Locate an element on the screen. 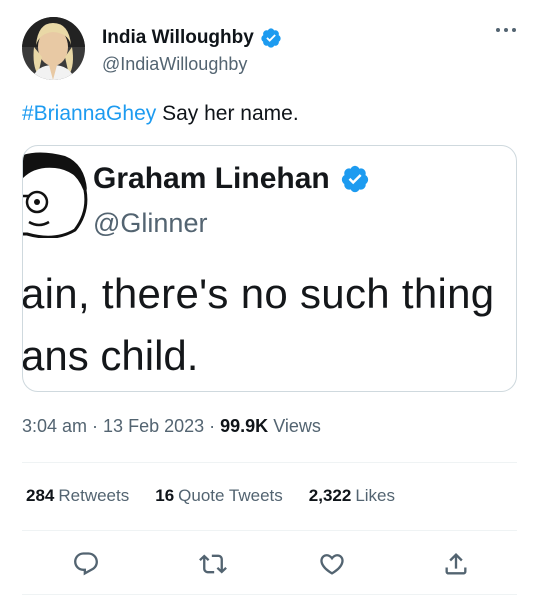  quoted-display-name: Graham Linehan is located at coordinates (211, 178).